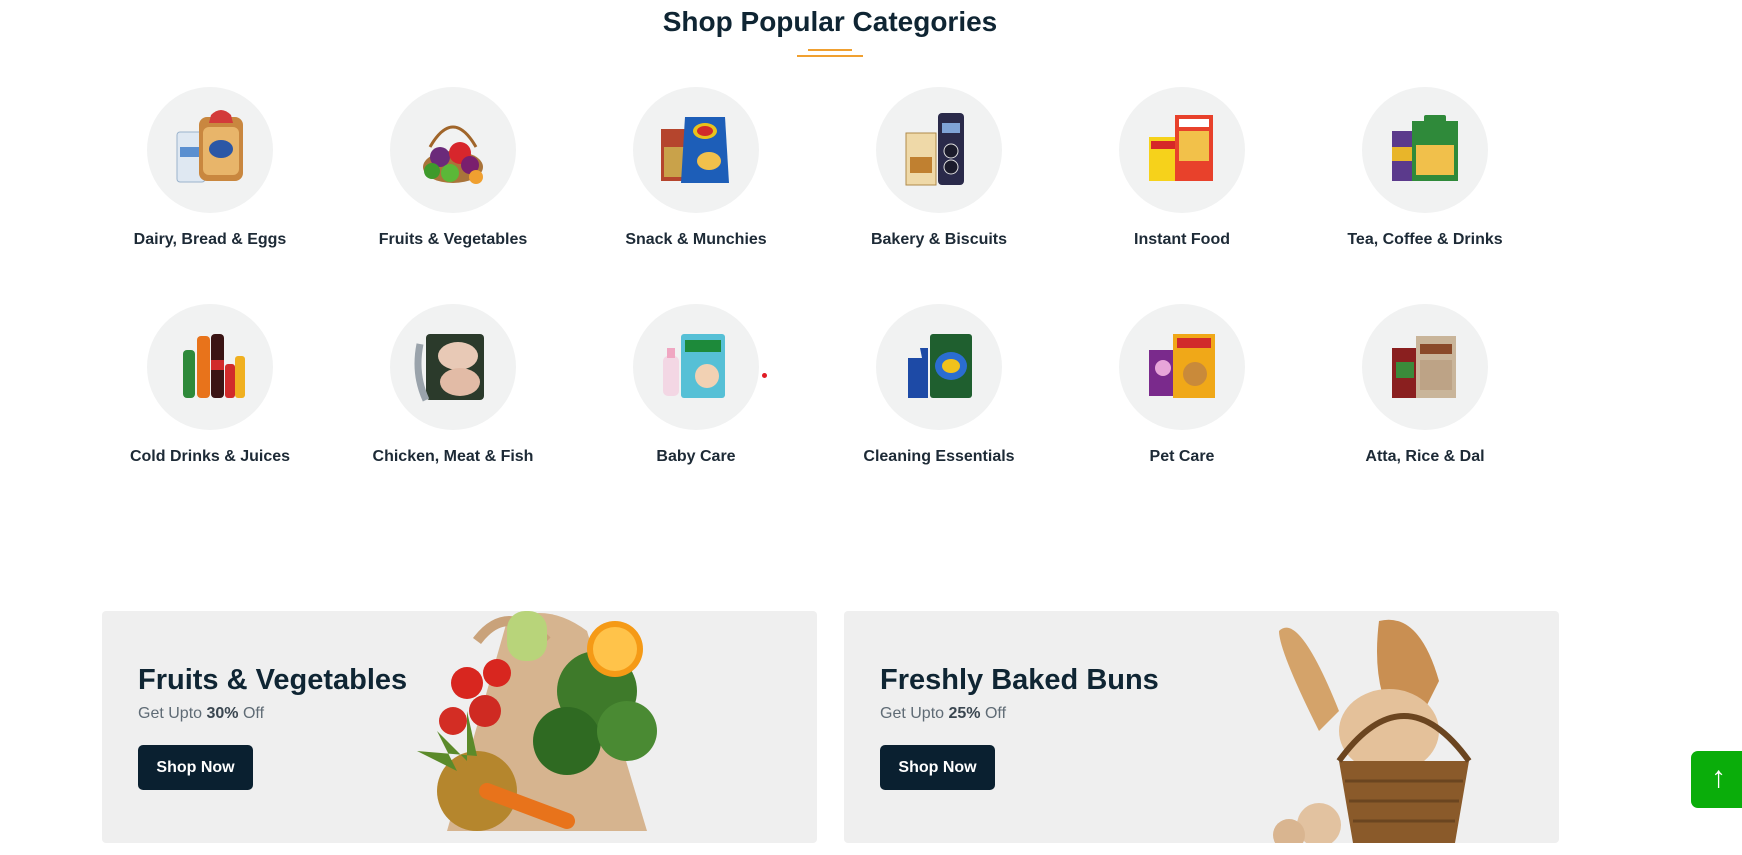  What do you see at coordinates (210, 239) in the screenshot?
I see `category-label: Dairy, Bread & Eggs` at bounding box center [210, 239].